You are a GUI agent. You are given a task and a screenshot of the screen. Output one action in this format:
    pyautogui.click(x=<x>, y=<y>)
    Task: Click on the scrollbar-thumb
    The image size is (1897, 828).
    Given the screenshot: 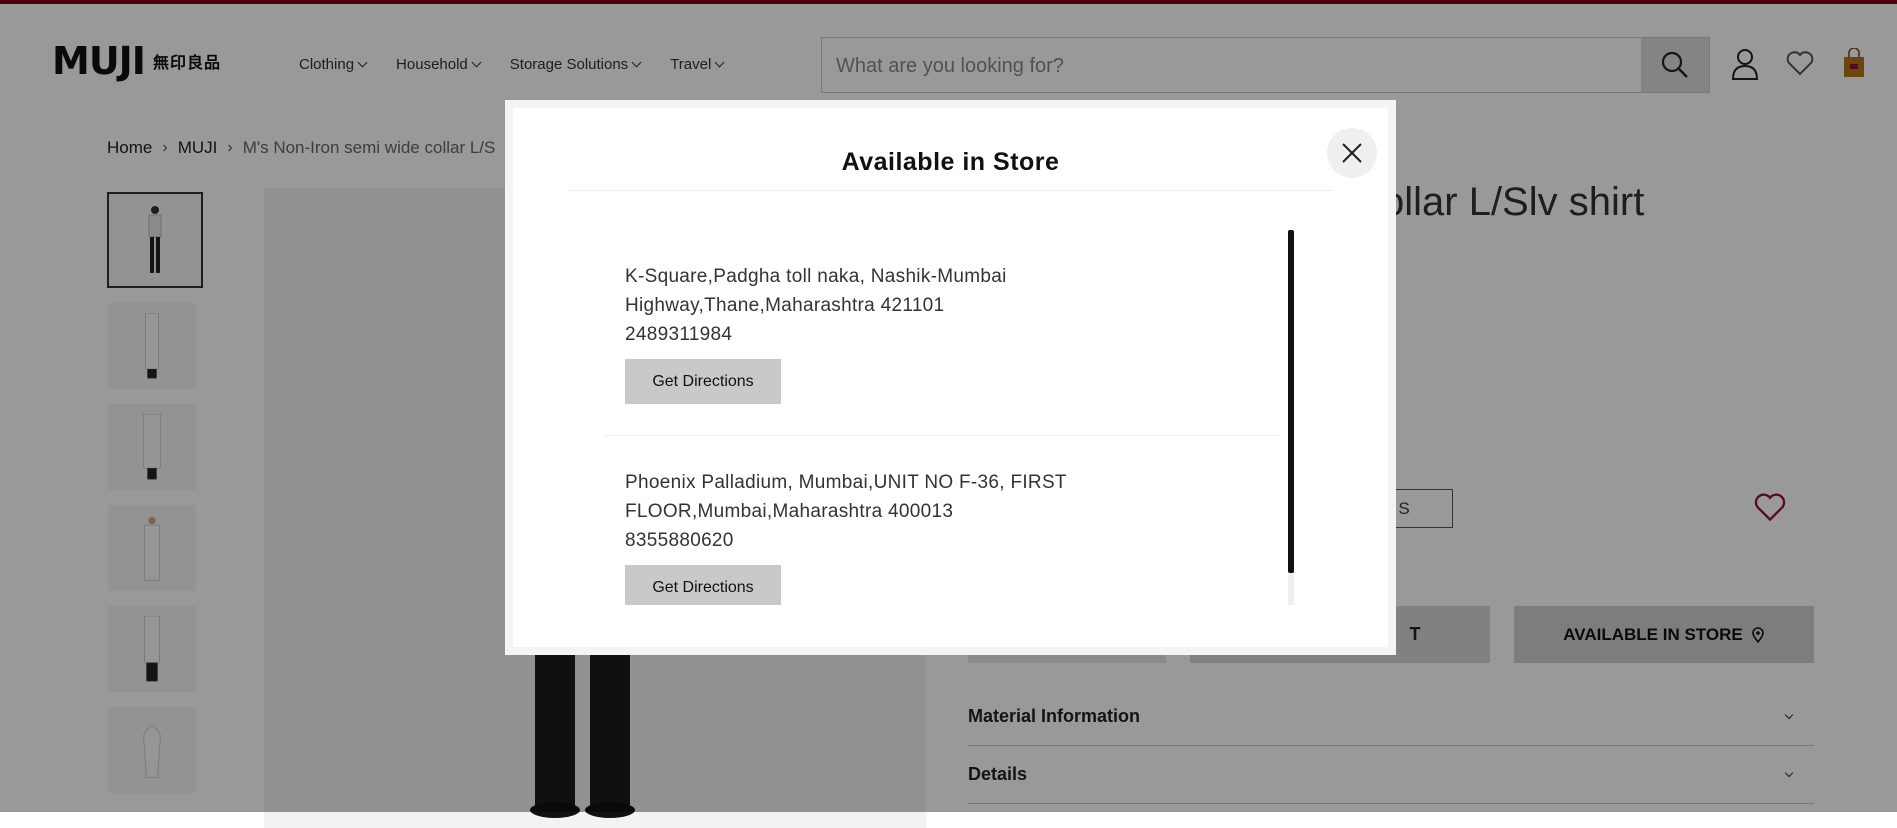 What is the action you would take?
    pyautogui.click(x=1291, y=401)
    